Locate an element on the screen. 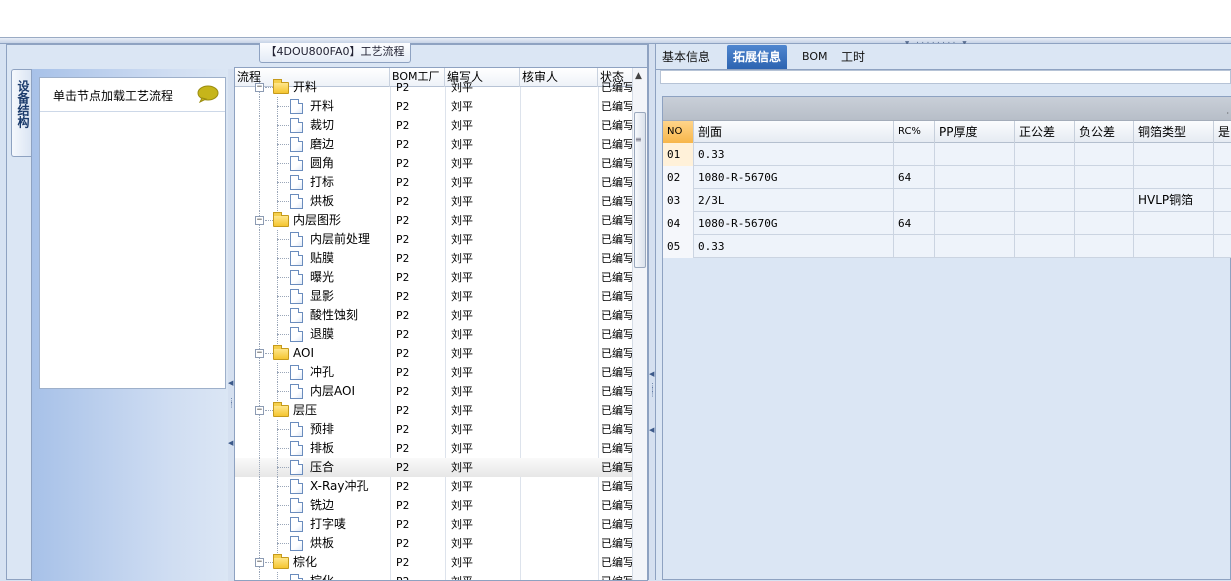  grid-cell: HVLP铜箔 is located at coordinates (1174, 200).